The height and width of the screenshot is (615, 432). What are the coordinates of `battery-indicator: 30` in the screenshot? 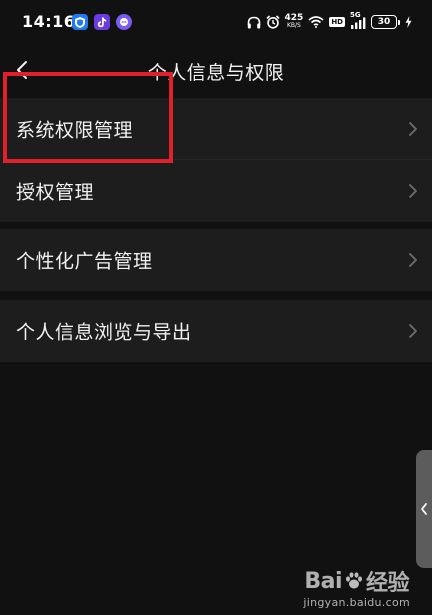 It's located at (385, 22).